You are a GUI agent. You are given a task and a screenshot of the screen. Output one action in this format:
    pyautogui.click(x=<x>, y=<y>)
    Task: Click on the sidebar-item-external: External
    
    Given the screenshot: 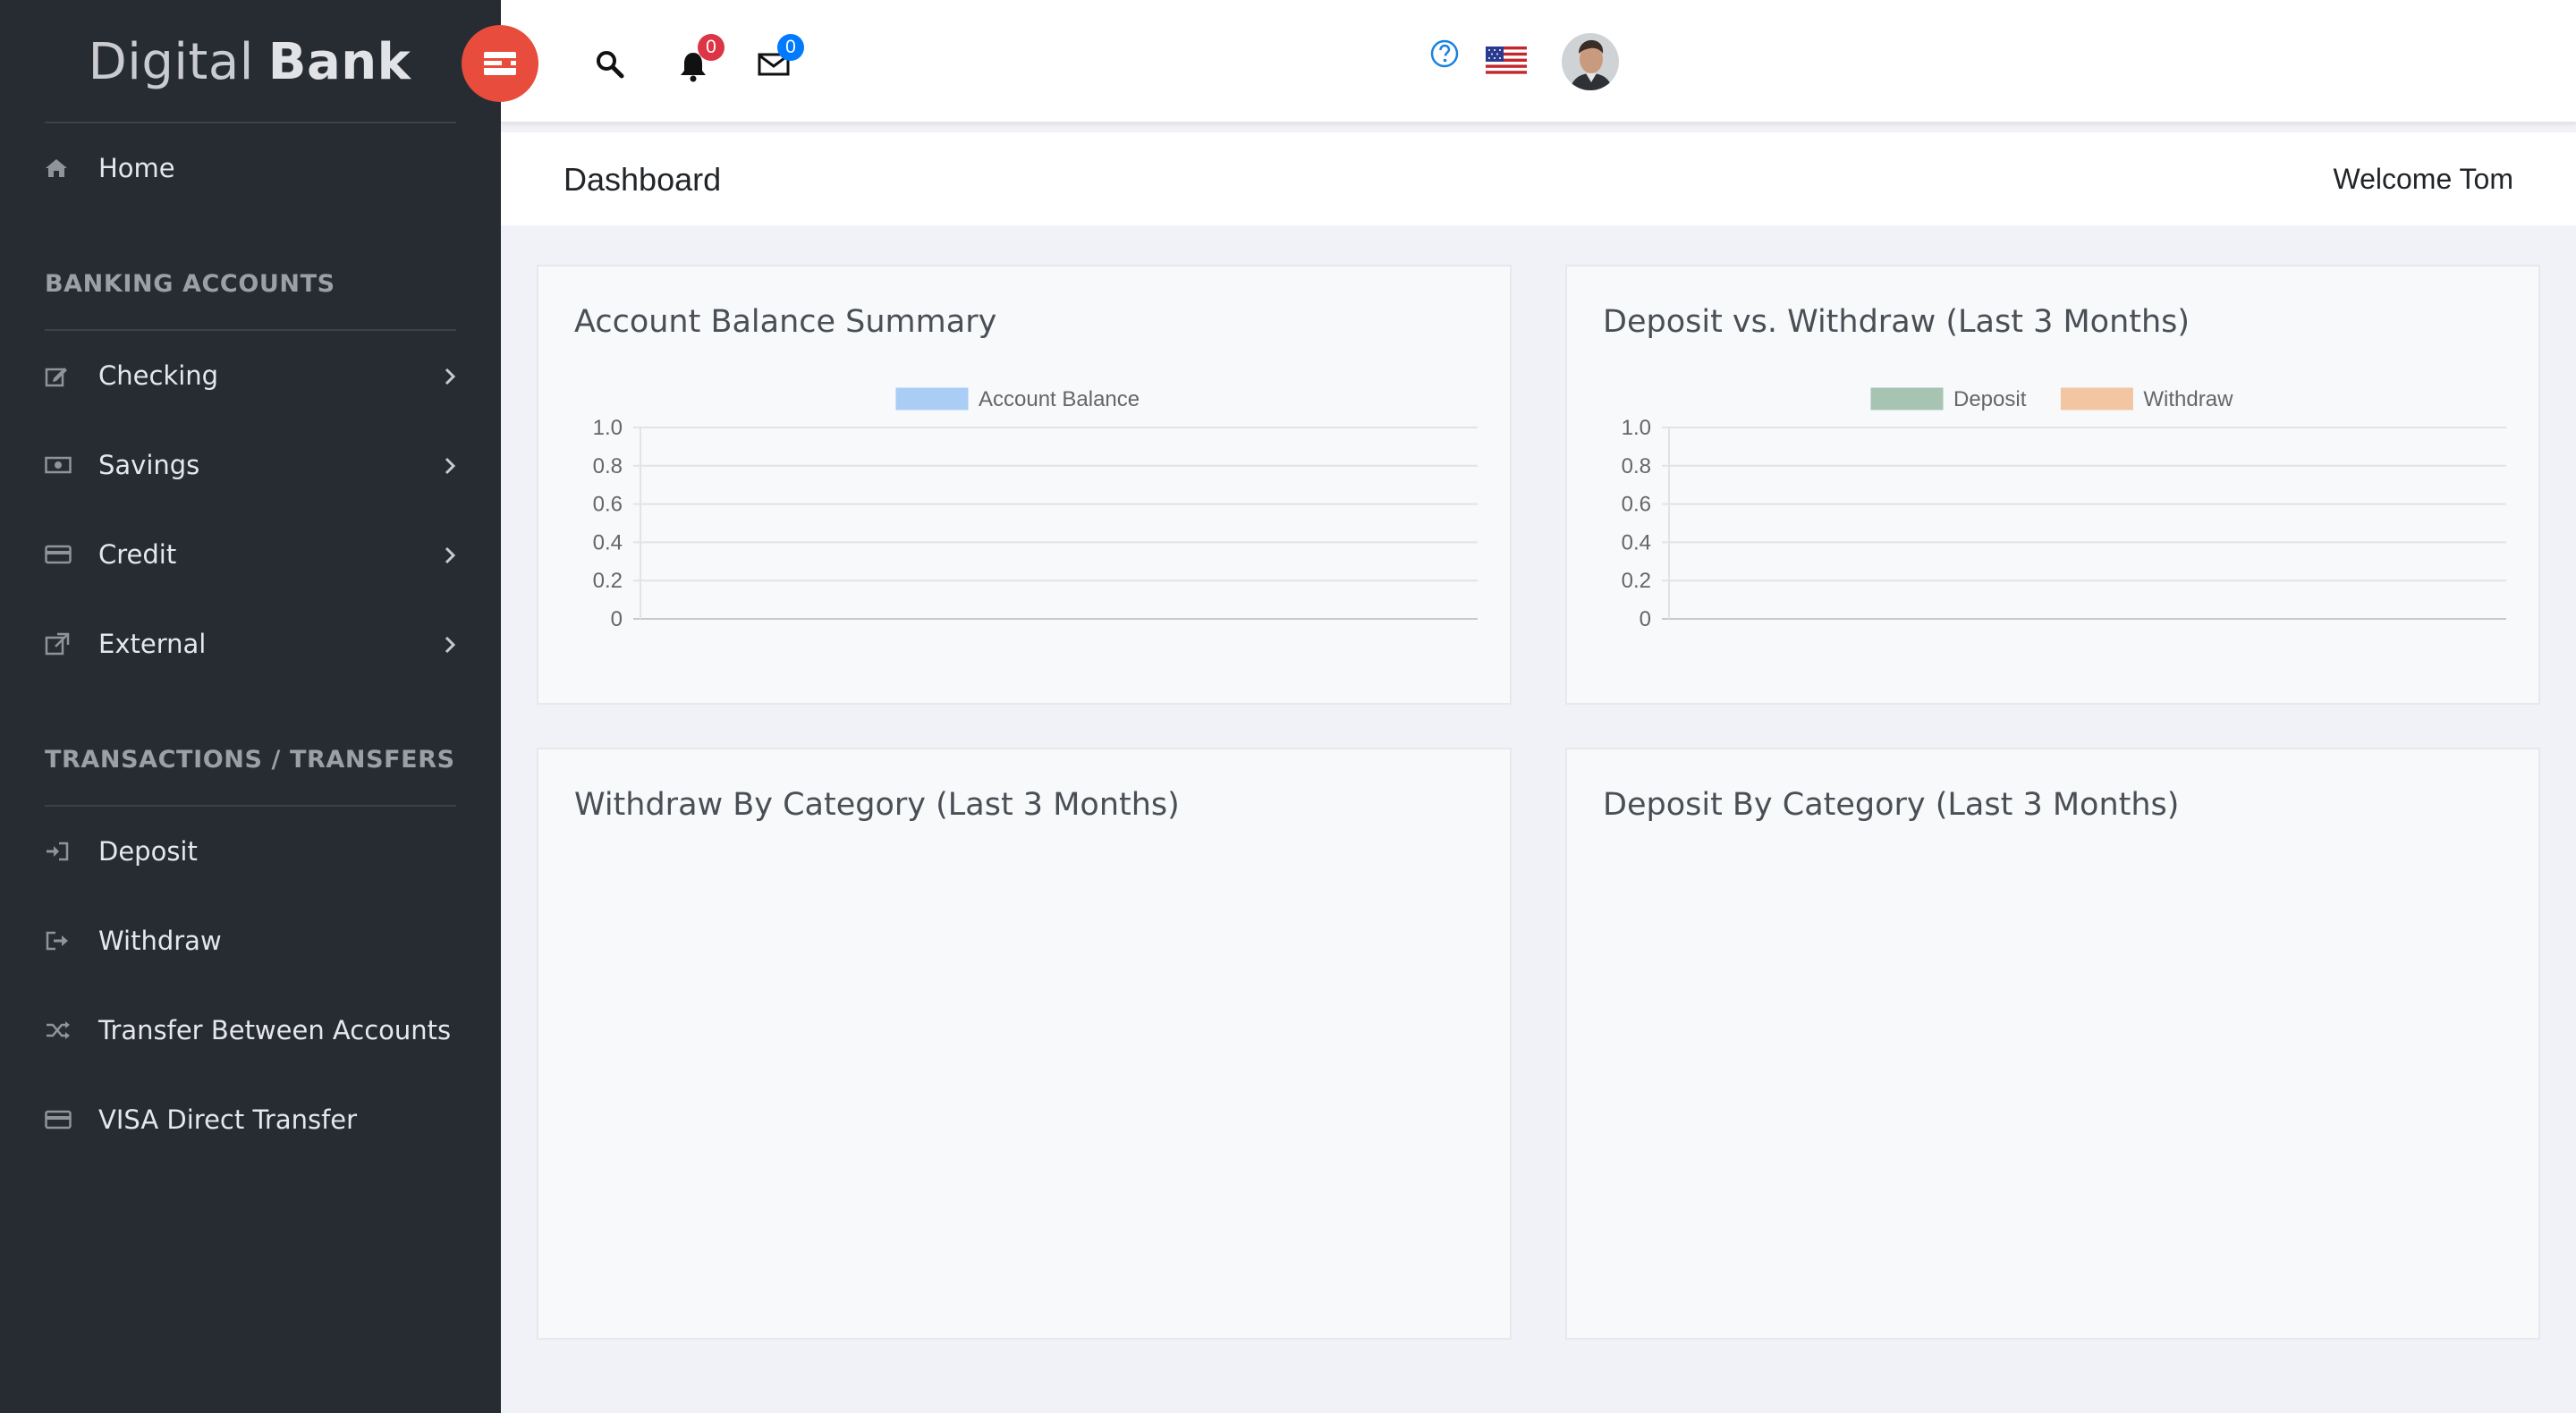 What is the action you would take?
    pyautogui.click(x=250, y=644)
    